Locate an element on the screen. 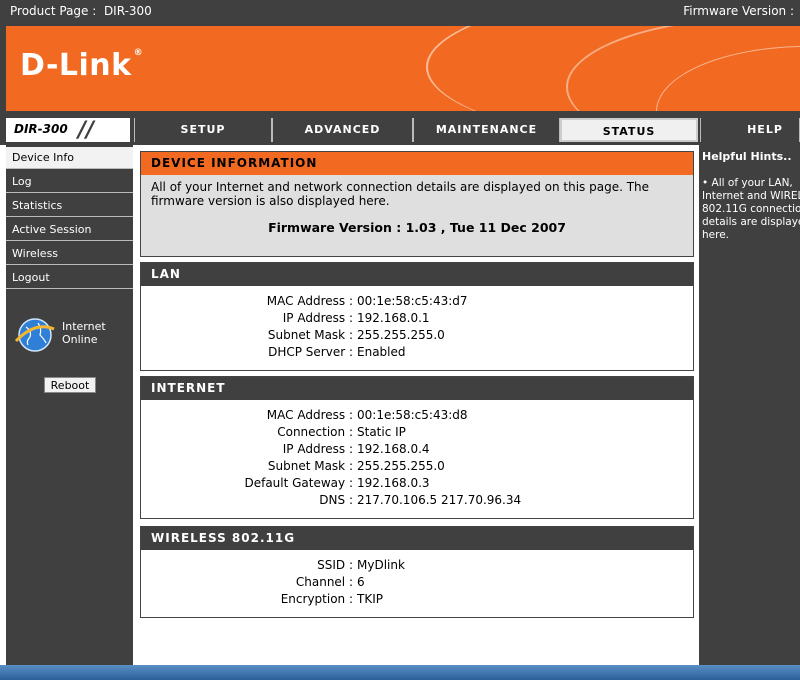 This screenshot has width=800, height=680. table-row: Default Gateway : 192.168.0.3 is located at coordinates (417, 484).